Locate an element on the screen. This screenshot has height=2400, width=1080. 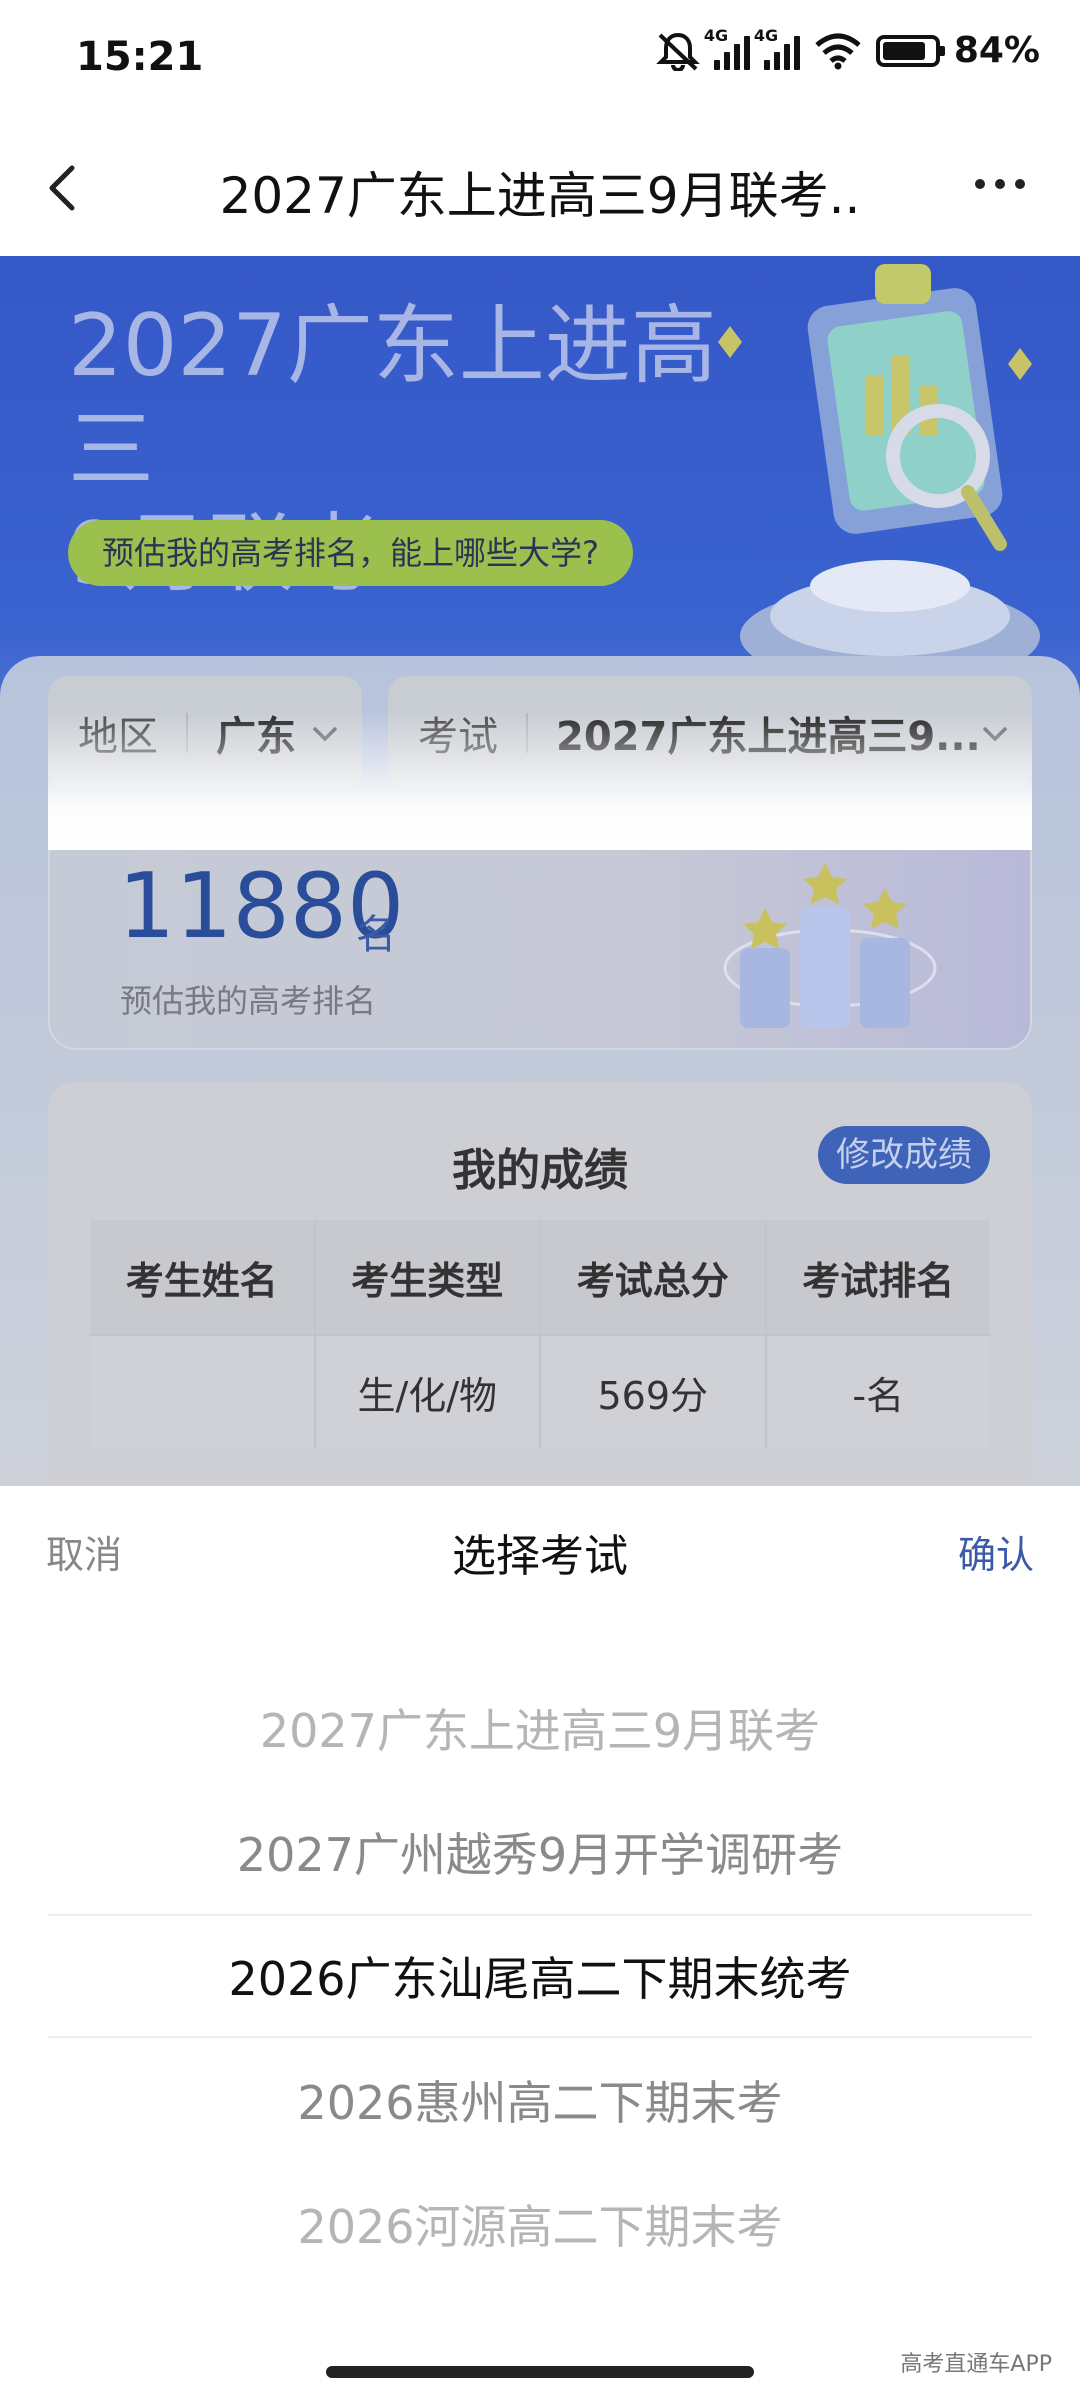
table-row: 生/化/物 569分 -名 is located at coordinates (540, 1391).